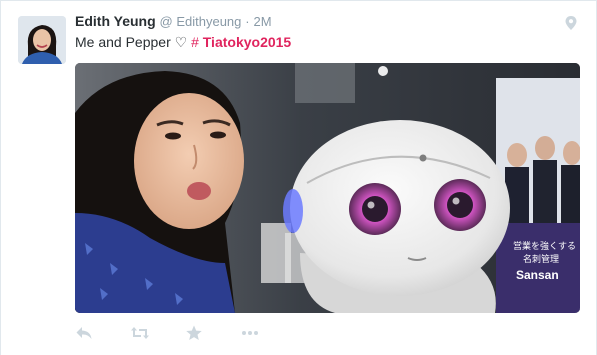  I want to click on tweet-text: Me and Pepper ♡ # Tiatokyo2015, so click(183, 42).